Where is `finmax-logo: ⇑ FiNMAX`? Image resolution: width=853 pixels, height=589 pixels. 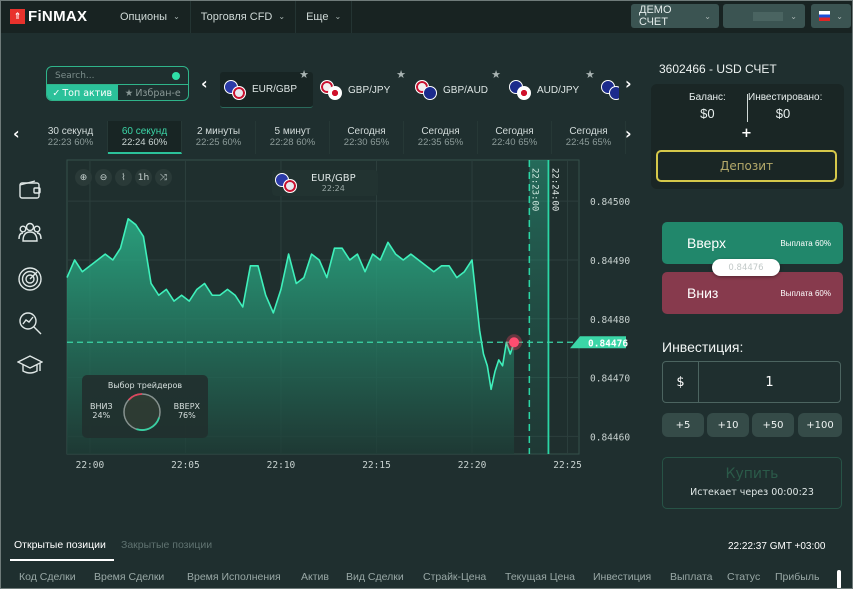
finmax-logo: ⇑ FiNMAX is located at coordinates (60, 16).